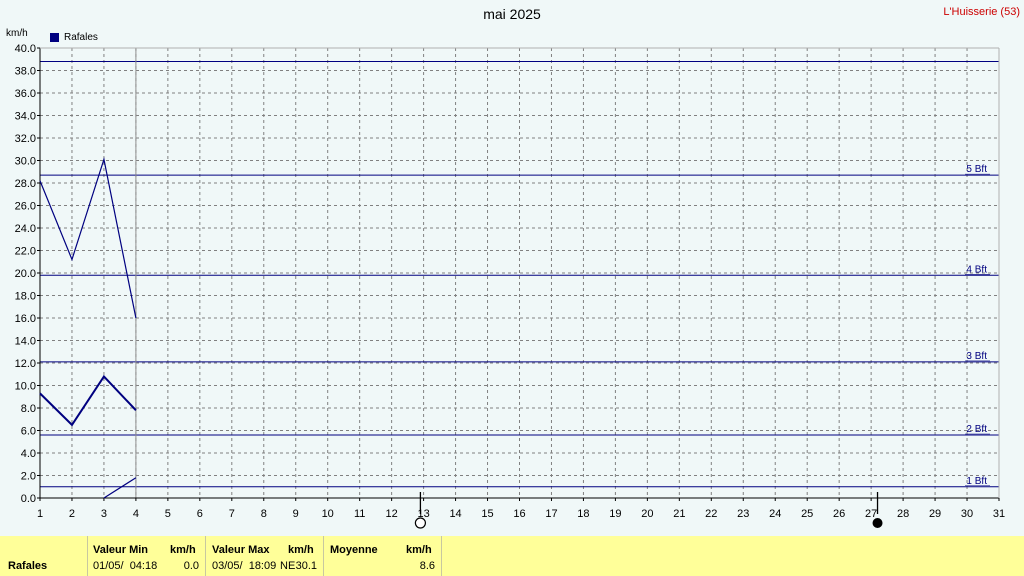  What do you see at coordinates (427, 566) in the screenshot?
I see `mean-value: 8.6` at bounding box center [427, 566].